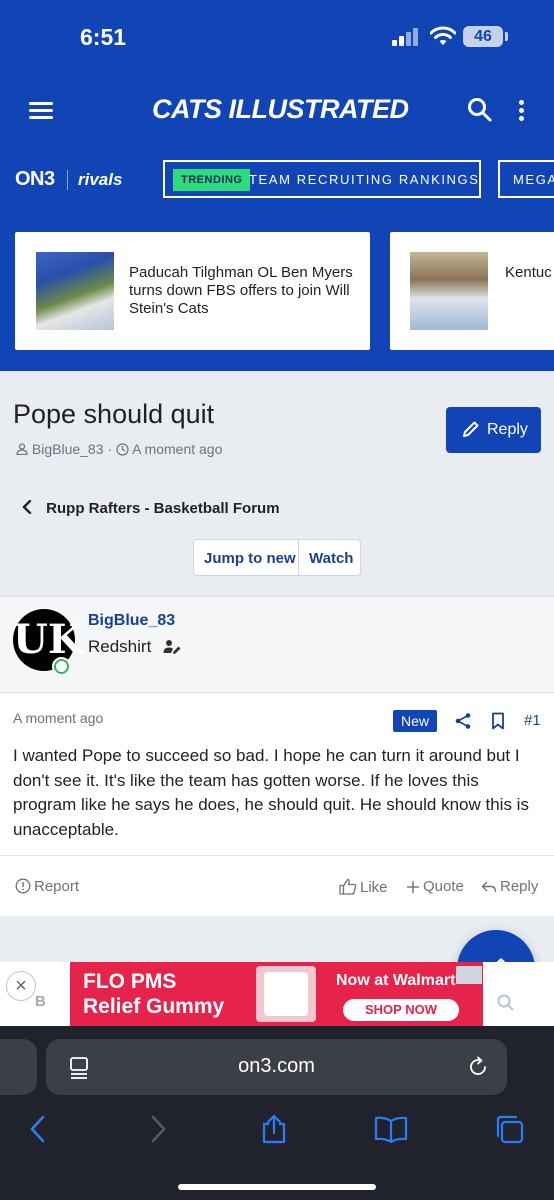 The width and height of the screenshot is (554, 1200). Describe the element at coordinates (130, 981) in the screenshot. I see `ad-line1: FLO PMS` at that location.